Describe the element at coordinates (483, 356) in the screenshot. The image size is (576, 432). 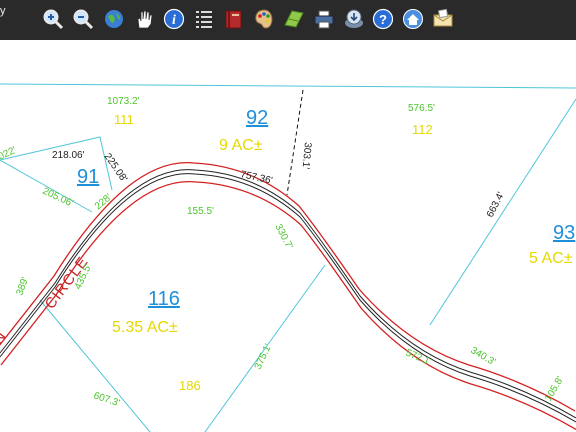
I see `dimension-label: 340.3'` at that location.